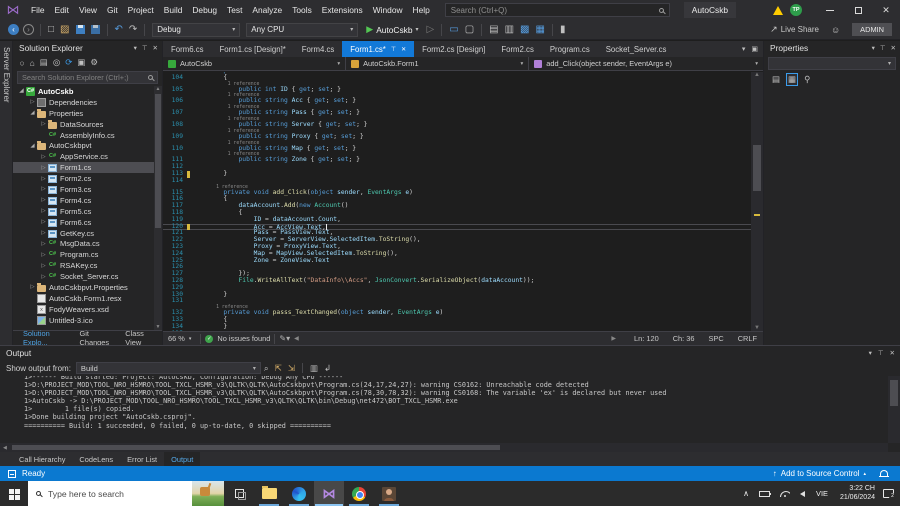 Image resolution: width=900 pixels, height=506 pixels. I want to click on platform-dropdown: Any CPU ▾, so click(302, 29).